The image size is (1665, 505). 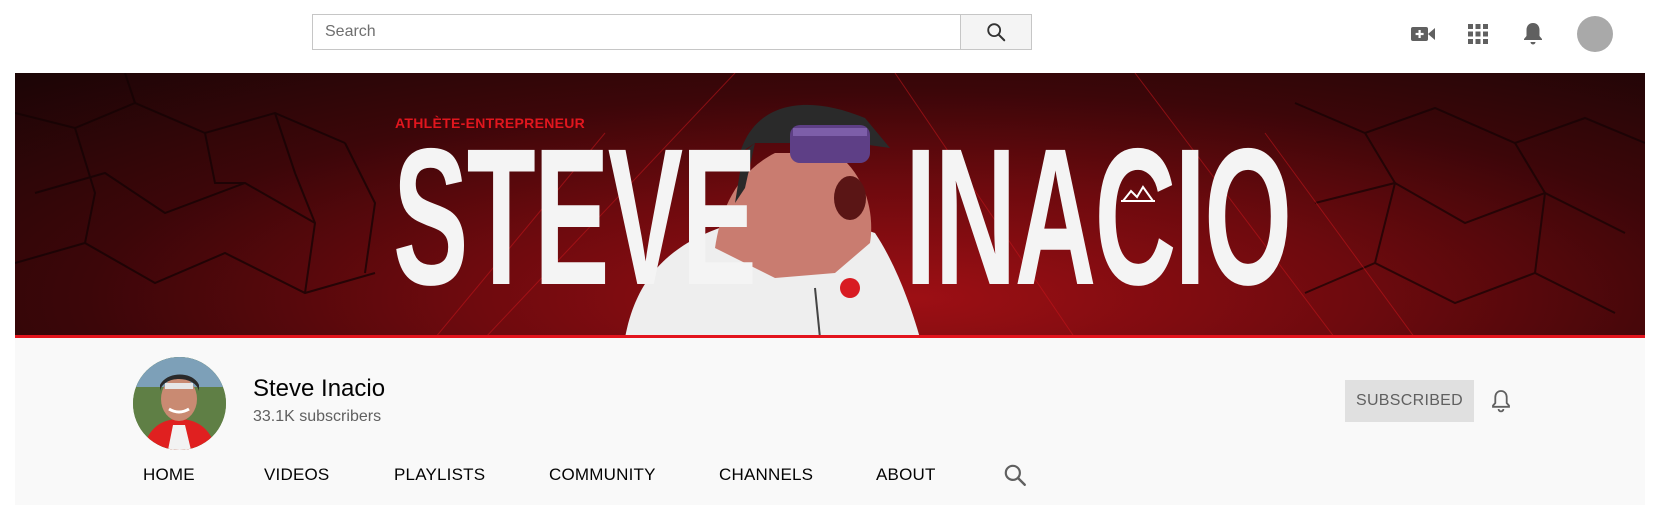 What do you see at coordinates (439, 475) in the screenshot?
I see `tab-playlists: PLAYLISTS` at bounding box center [439, 475].